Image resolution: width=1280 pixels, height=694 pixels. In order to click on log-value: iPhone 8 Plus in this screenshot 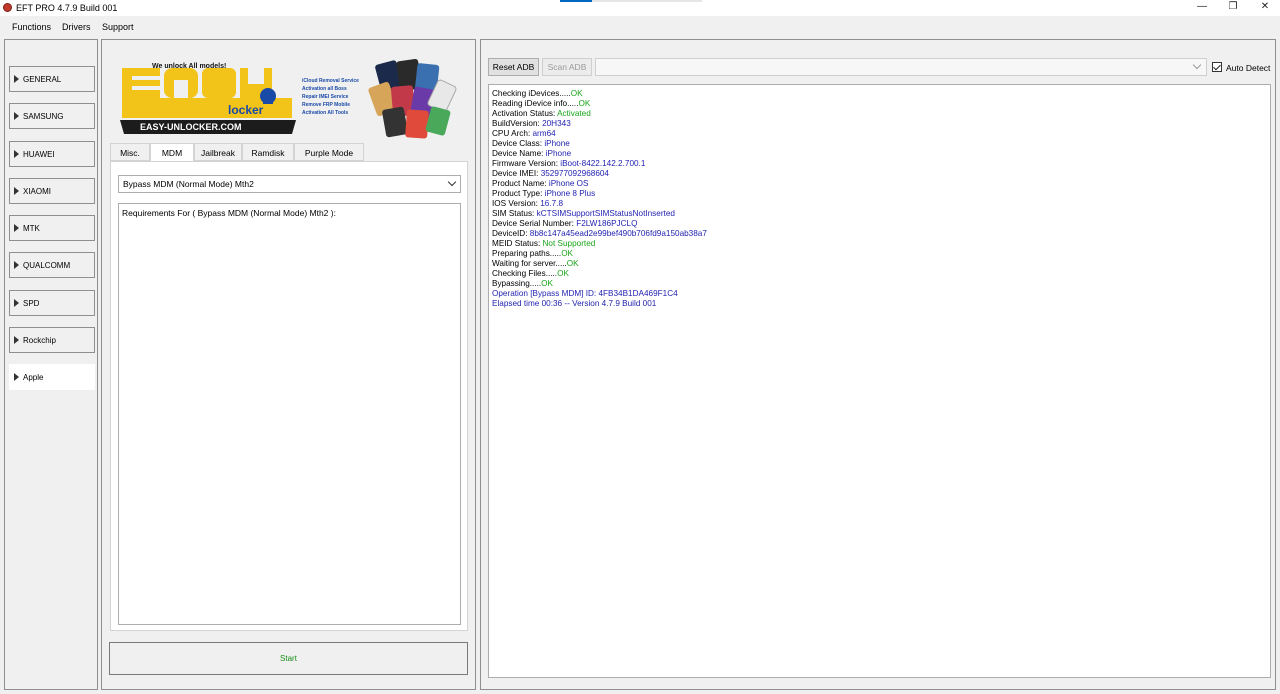, I will do `click(570, 193)`.